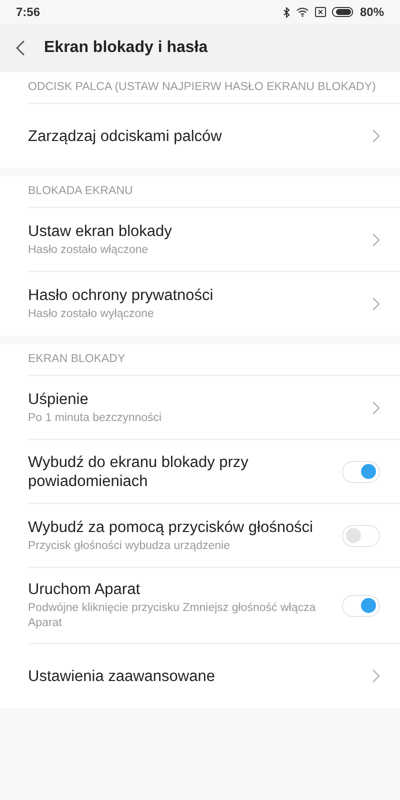 Image resolution: width=400 pixels, height=800 pixels. I want to click on setting-description: Hasło zostało wyłączone, so click(91, 314).